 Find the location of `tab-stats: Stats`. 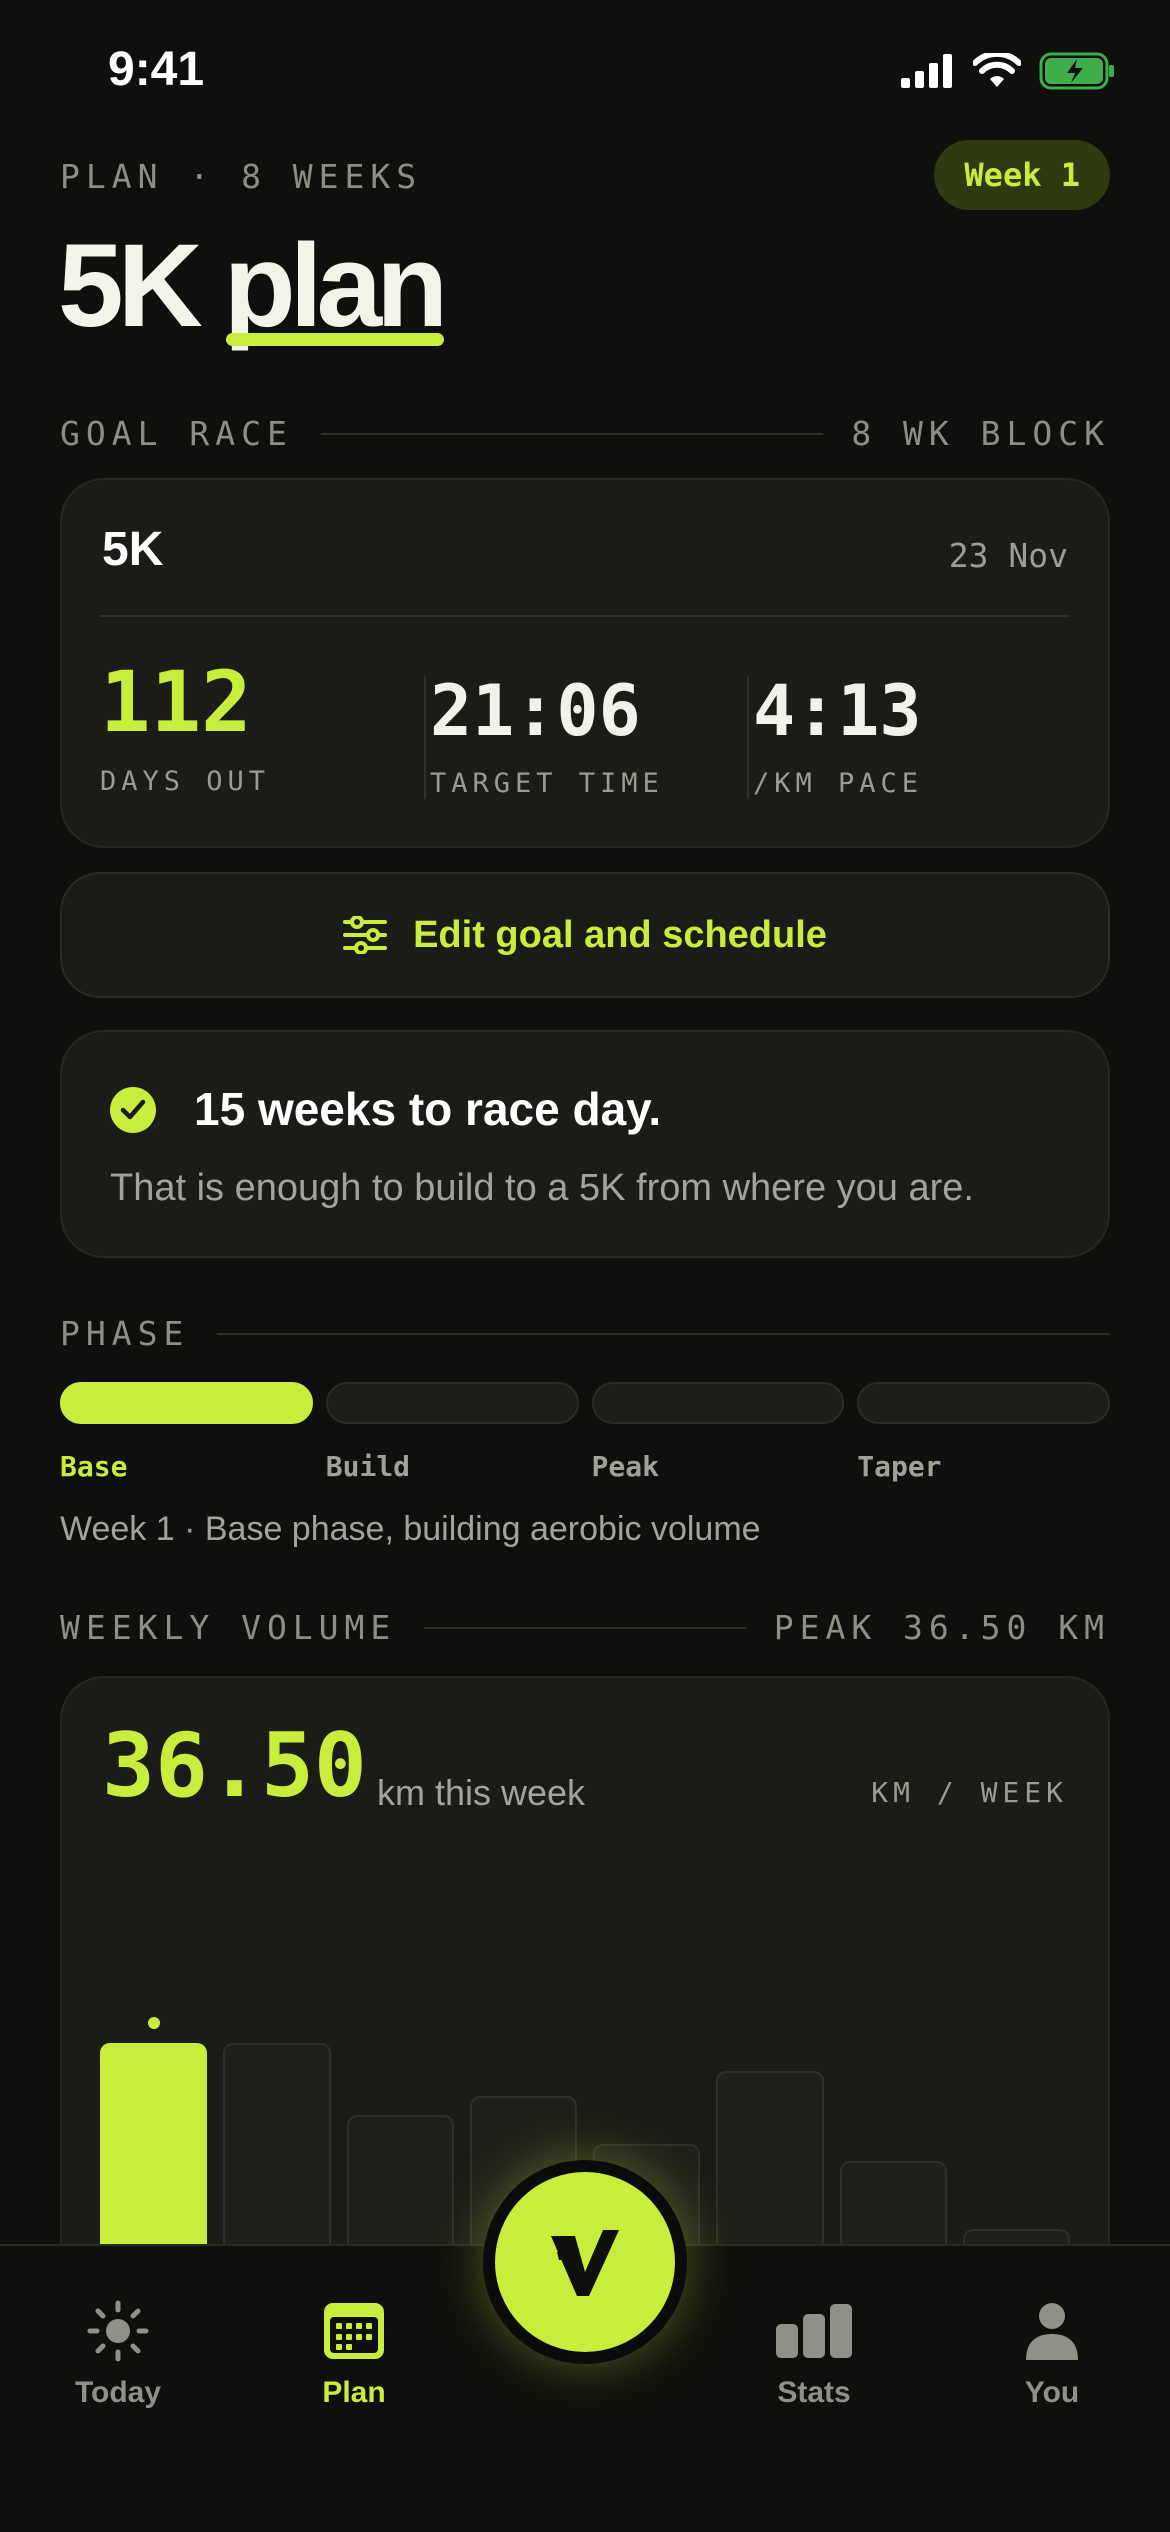

tab-stats: Stats is located at coordinates (814, 2353).